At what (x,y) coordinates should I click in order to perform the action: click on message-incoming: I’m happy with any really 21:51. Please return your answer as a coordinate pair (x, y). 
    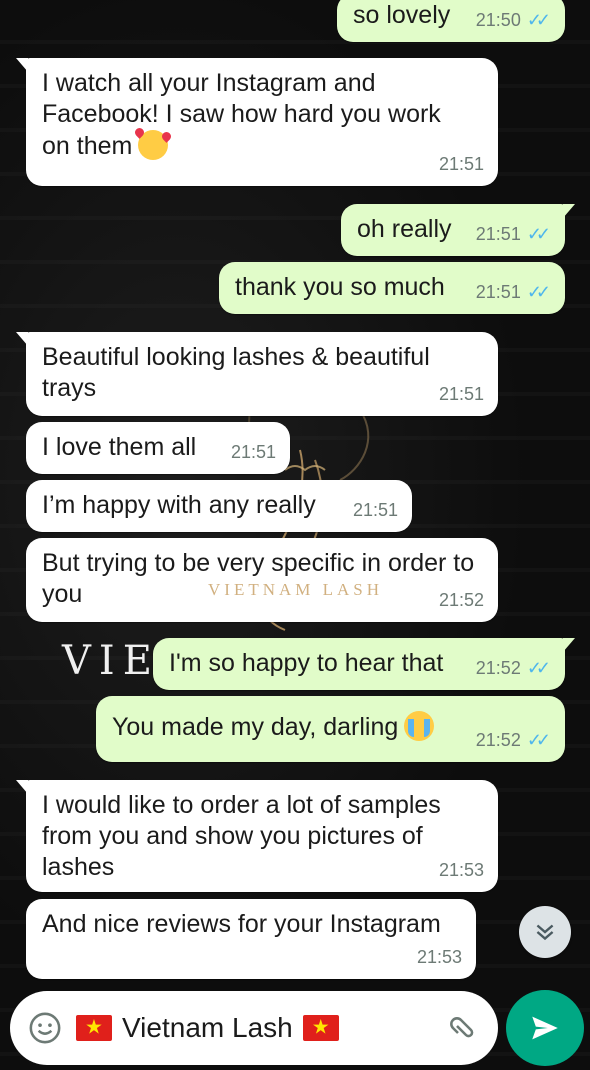
    Looking at the image, I should click on (219, 506).